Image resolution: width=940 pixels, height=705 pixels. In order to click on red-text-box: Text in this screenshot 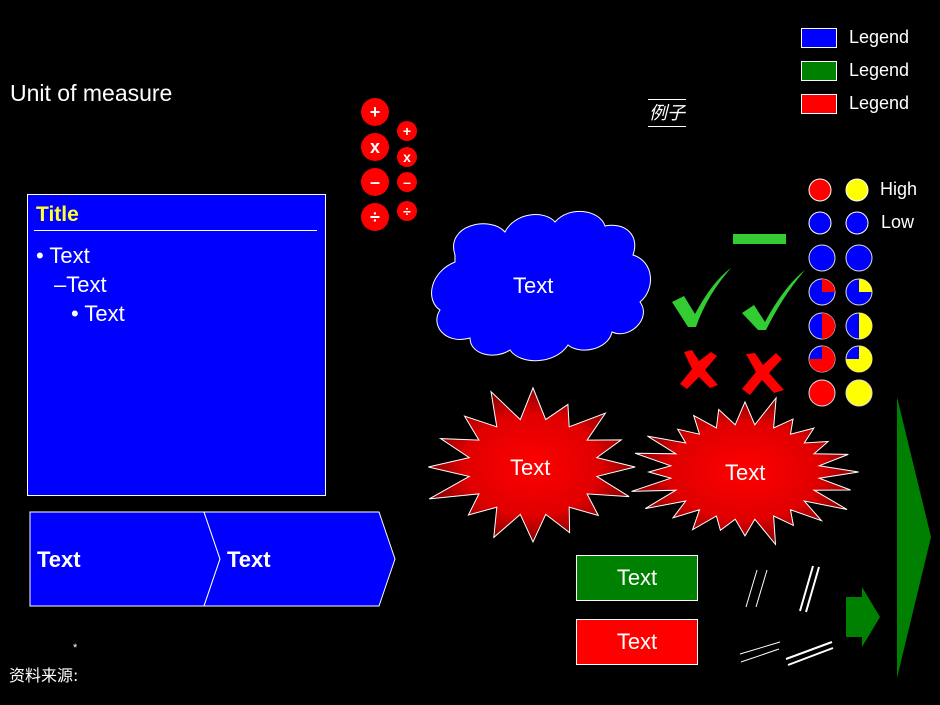, I will do `click(637, 642)`.